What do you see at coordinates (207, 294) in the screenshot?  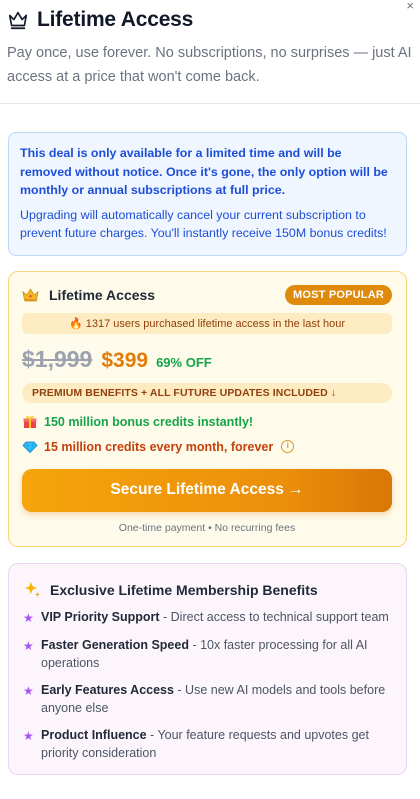 I see `offer-header: Lifetime Access MOST POPULAR` at bounding box center [207, 294].